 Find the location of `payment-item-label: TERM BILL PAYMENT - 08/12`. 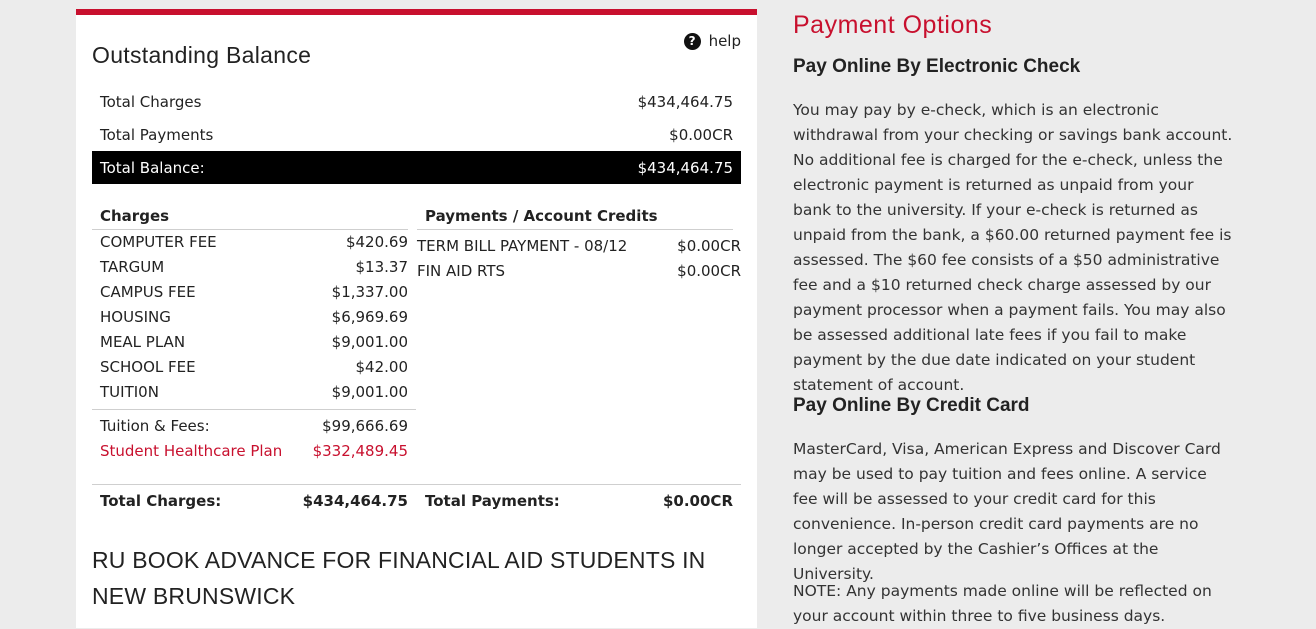

payment-item-label: TERM BILL PAYMENT - 08/12 is located at coordinates (522, 246).